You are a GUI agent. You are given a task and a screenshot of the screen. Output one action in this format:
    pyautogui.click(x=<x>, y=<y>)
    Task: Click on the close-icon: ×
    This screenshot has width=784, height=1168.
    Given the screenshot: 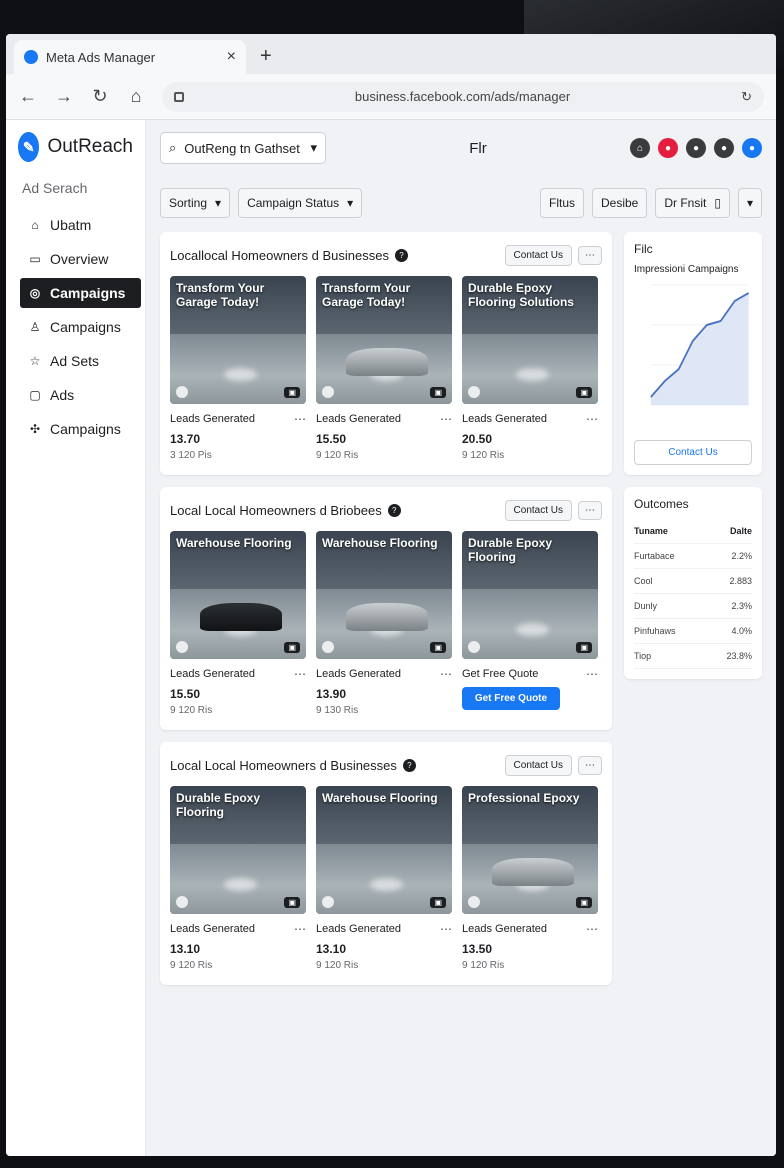 What is the action you would take?
    pyautogui.click(x=231, y=57)
    